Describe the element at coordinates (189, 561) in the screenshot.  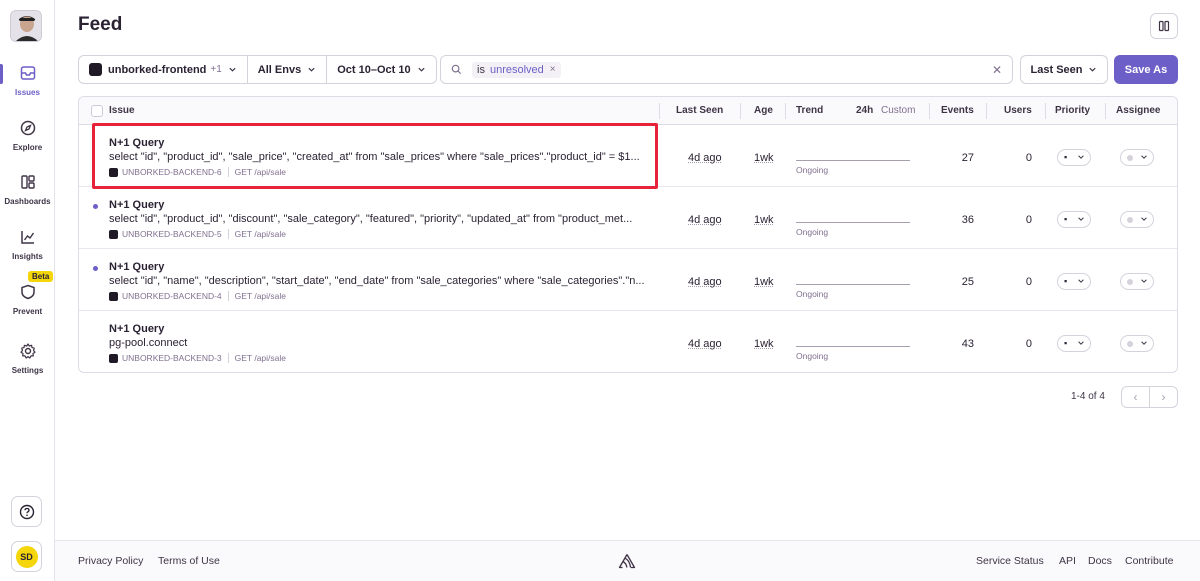
I see `terms-link: Terms of Use` at that location.